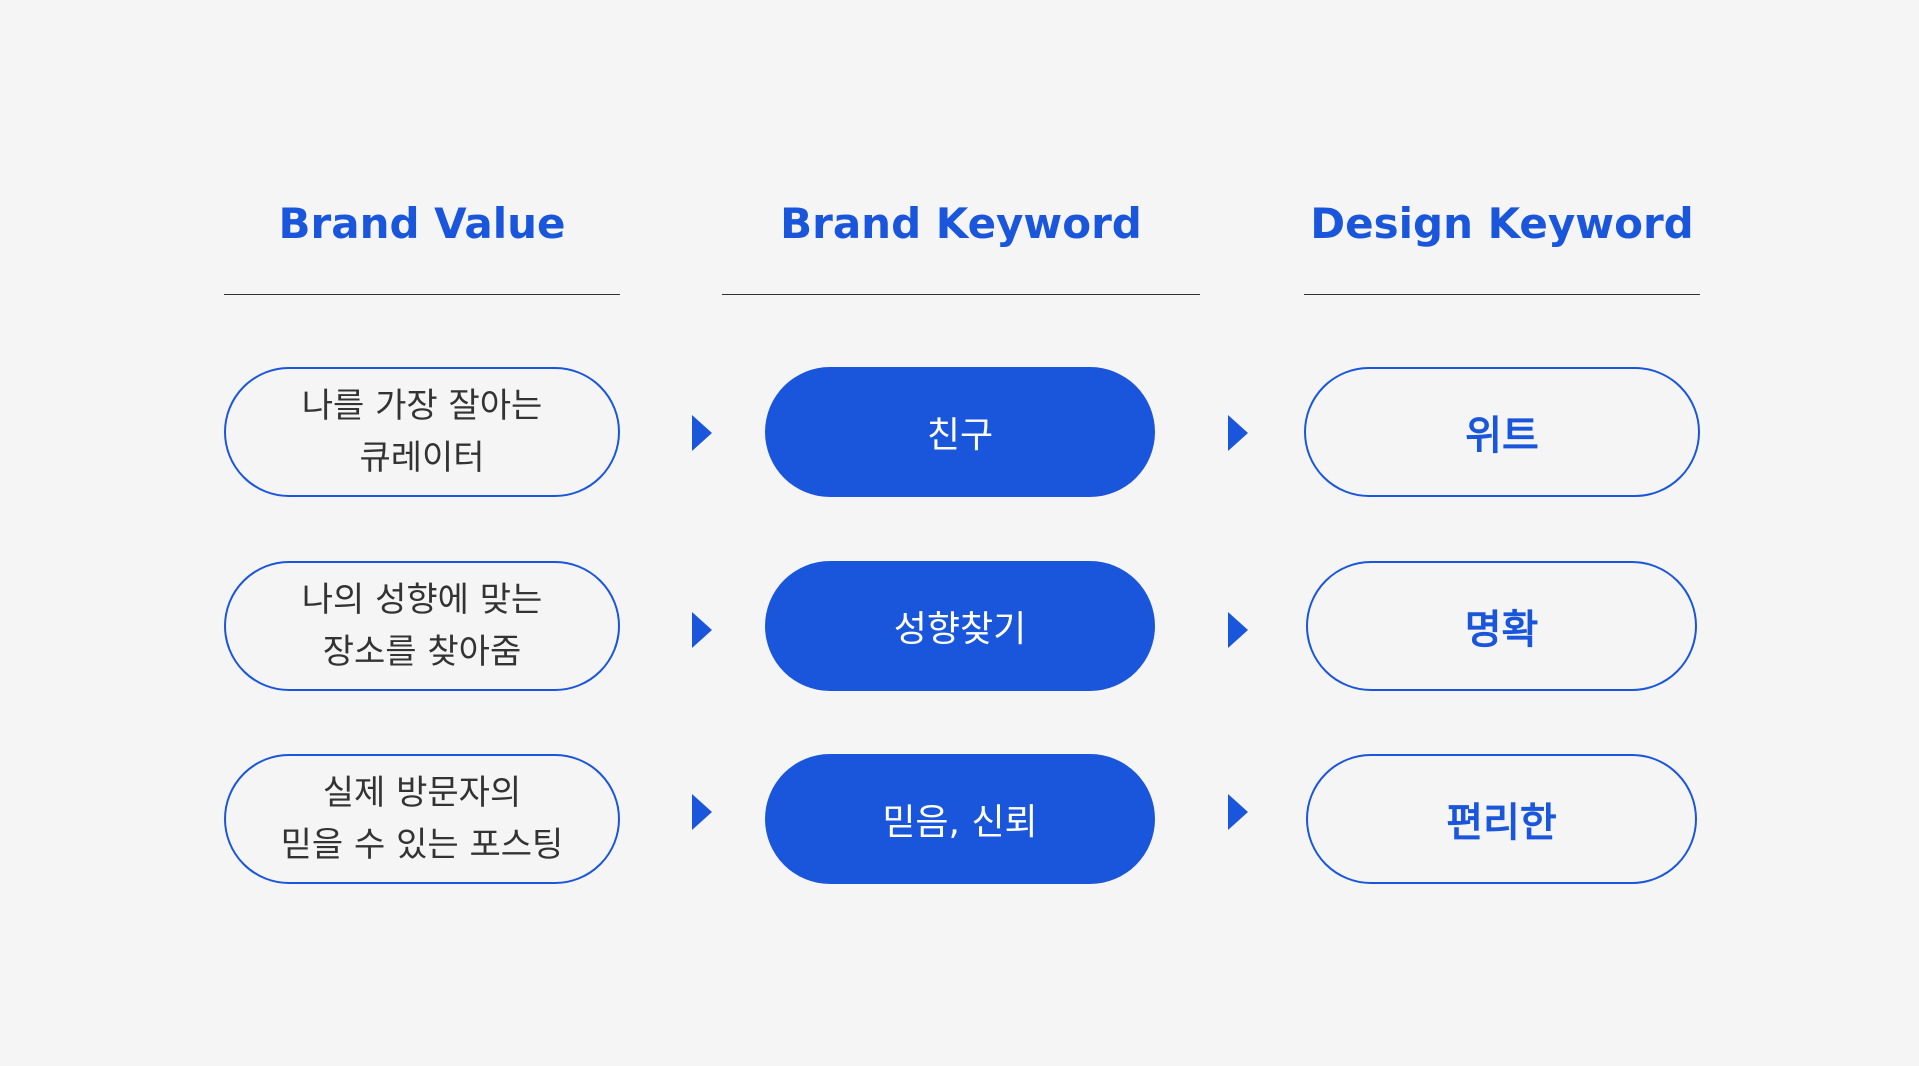 Image resolution: width=1919 pixels, height=1066 pixels. I want to click on divider-brand-value, so click(422, 294).